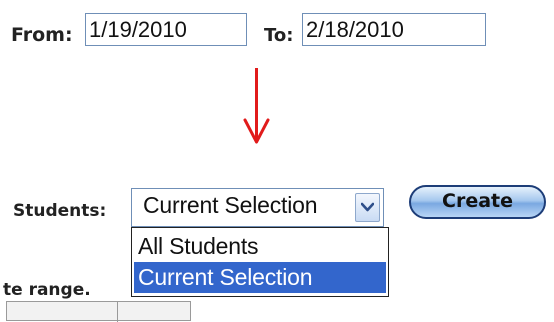 The width and height of the screenshot is (554, 322). What do you see at coordinates (279, 35) in the screenshot?
I see `to-label: To:` at bounding box center [279, 35].